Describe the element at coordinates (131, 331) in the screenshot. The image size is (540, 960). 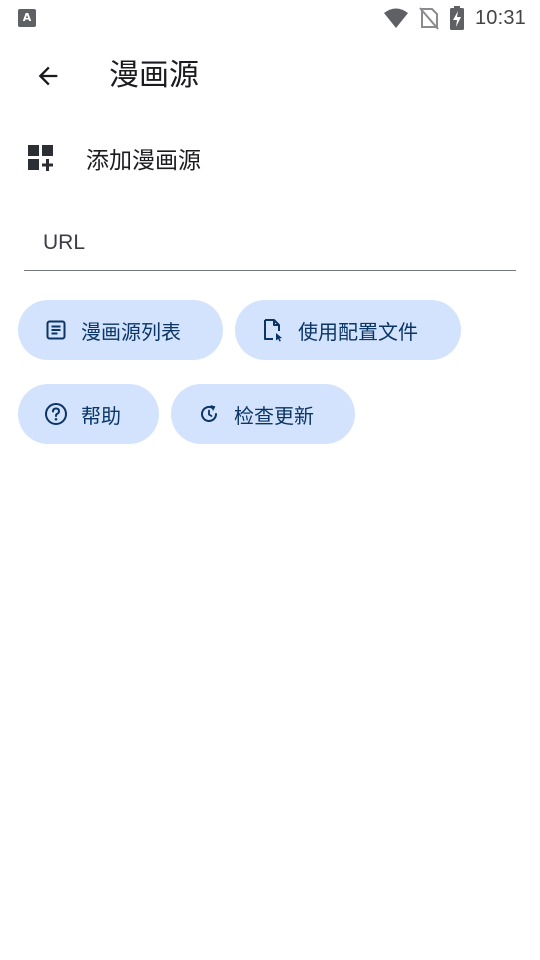
I see `source-list-label: 漫画源列表` at that location.